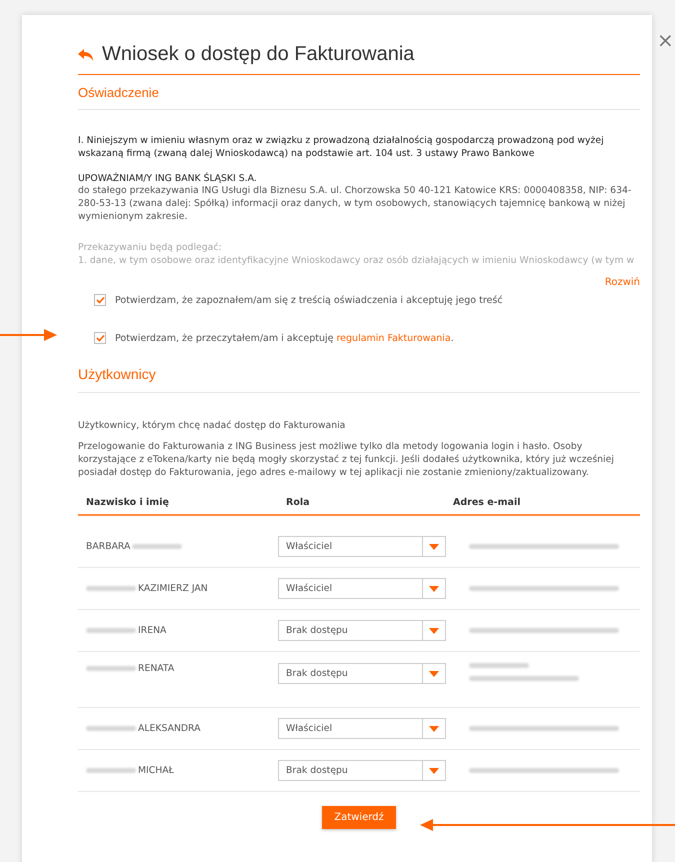  What do you see at coordinates (341, 147) in the screenshot?
I see `declaration-text: I. Niniejszym w imieniu własnym oraz w związku z prowadzoną działalnością gospodarczą prowadzoną pod wyżej wskazaną firmą (zwaną dalej Wnioskodawcą) na podstawie art. 104 ust. 3 ustawy Prawo Bankowe` at bounding box center [341, 147].